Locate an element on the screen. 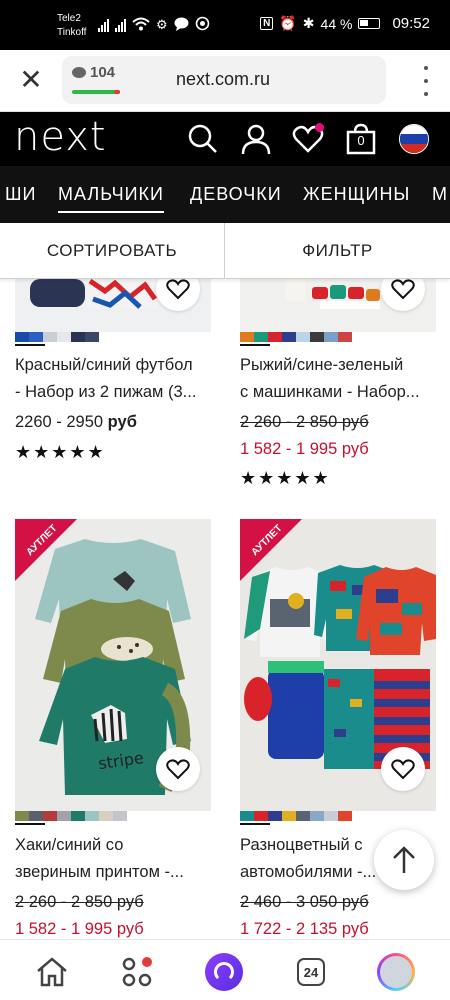 The image size is (450, 1000). home-button is located at coordinates (52, 972).